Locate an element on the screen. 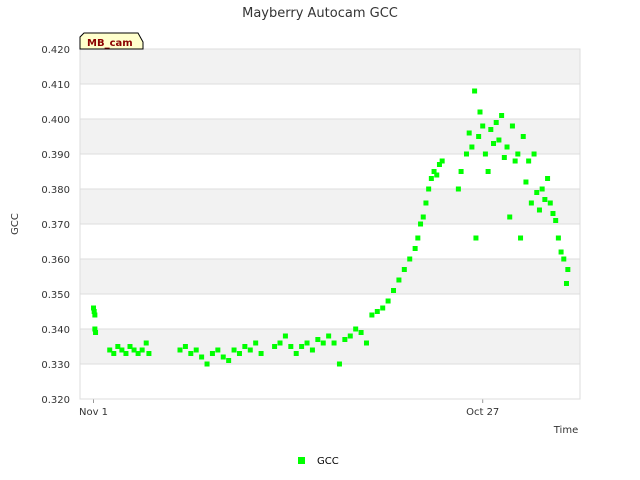 The height and width of the screenshot is (480, 640). y-axis-label: GCC is located at coordinates (15, 224).